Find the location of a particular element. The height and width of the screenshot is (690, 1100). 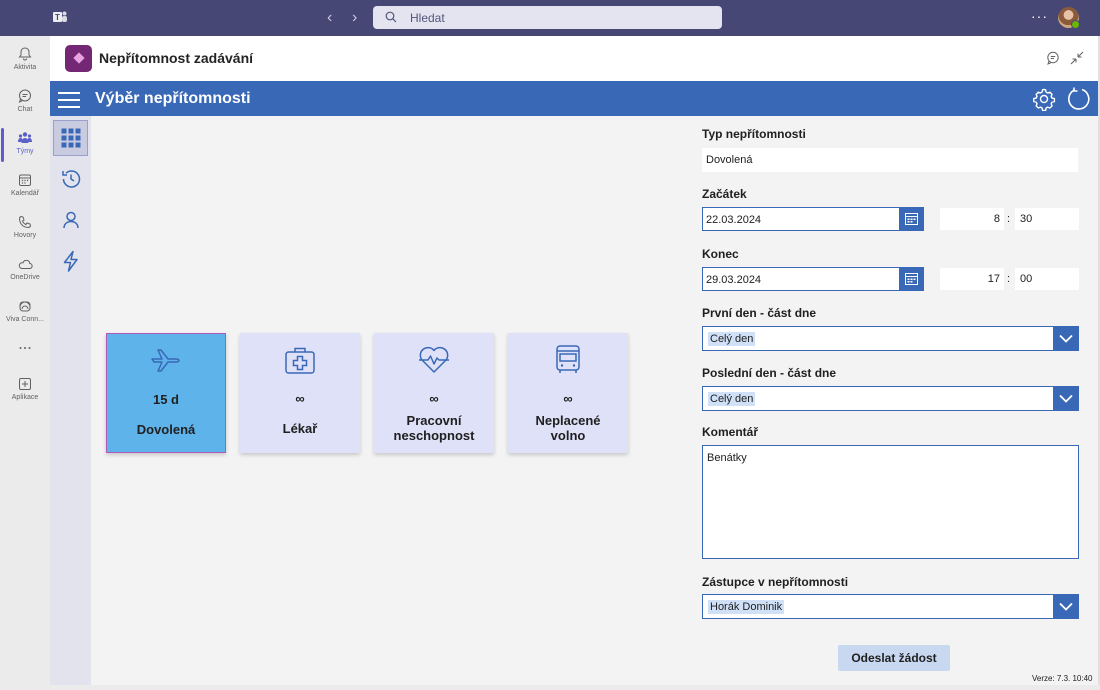

start-date-value: 22.03.2024 is located at coordinates (734, 220).